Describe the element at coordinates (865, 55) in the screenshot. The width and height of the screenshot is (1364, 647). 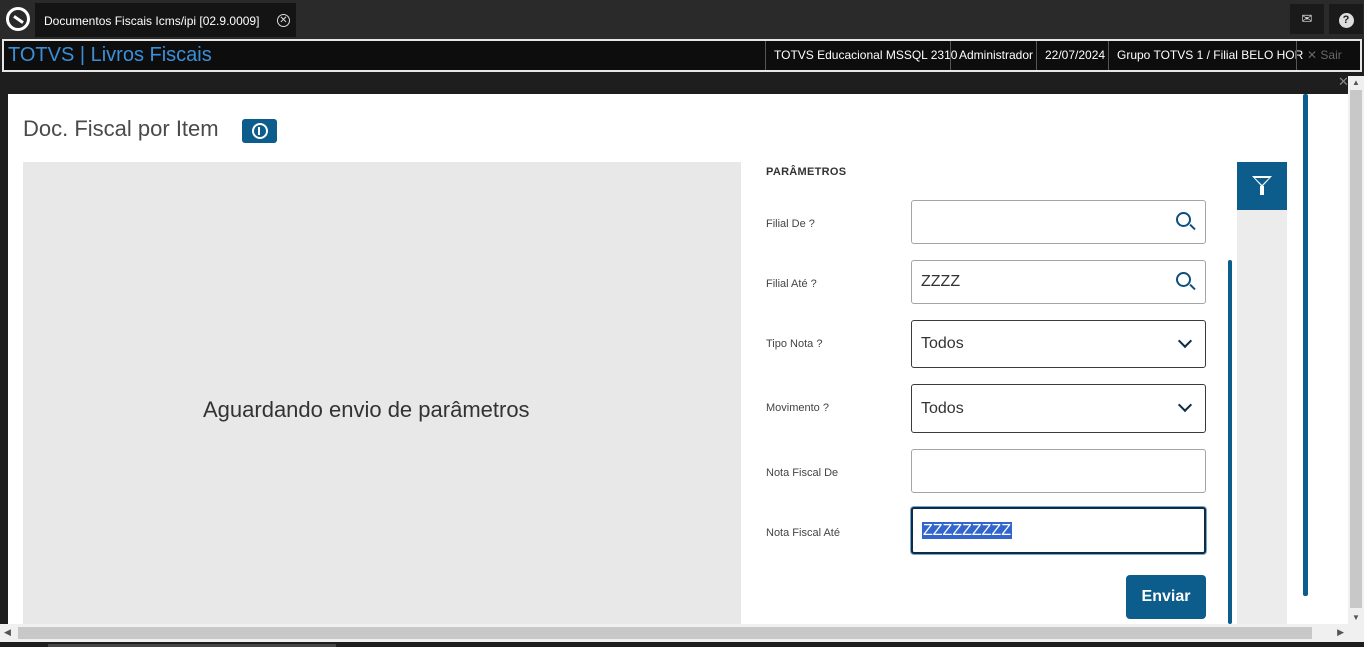
I see `environment-label: TOTVS Educacional MSSQL 2310` at that location.